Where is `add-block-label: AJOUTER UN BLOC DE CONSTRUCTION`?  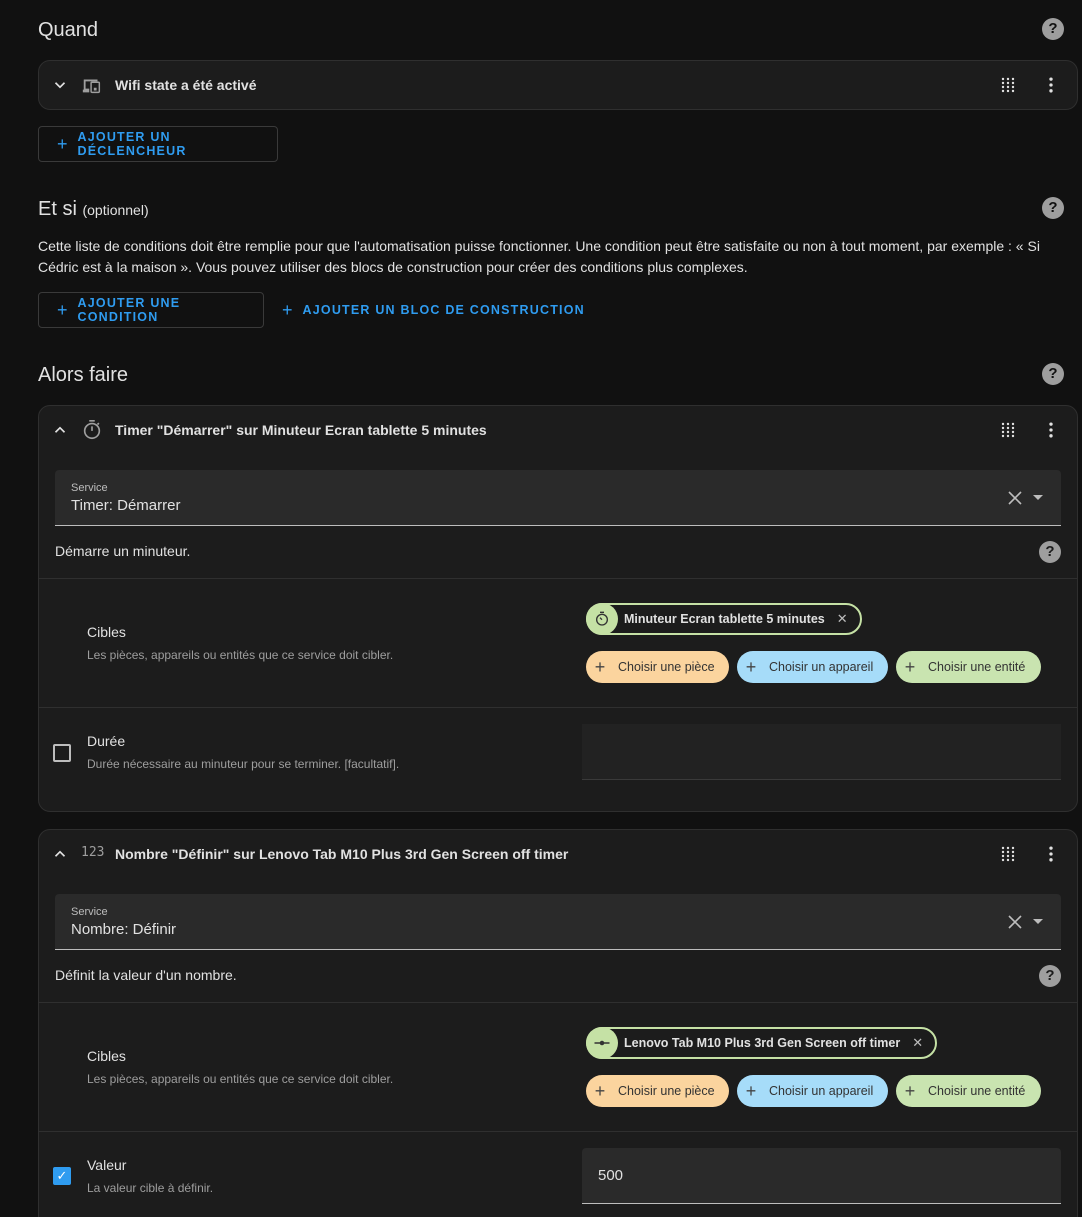 add-block-label: AJOUTER UN BLOC DE CONSTRUCTION is located at coordinates (443, 310).